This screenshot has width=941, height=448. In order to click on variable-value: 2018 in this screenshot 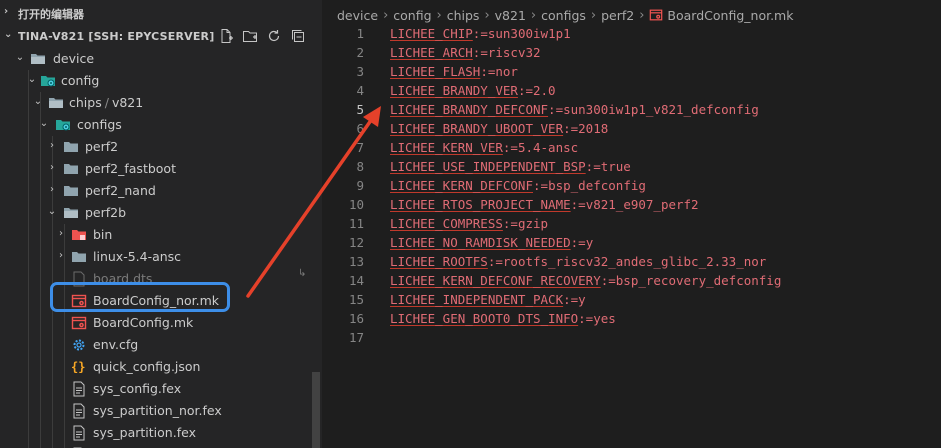, I will do `click(593, 128)`.